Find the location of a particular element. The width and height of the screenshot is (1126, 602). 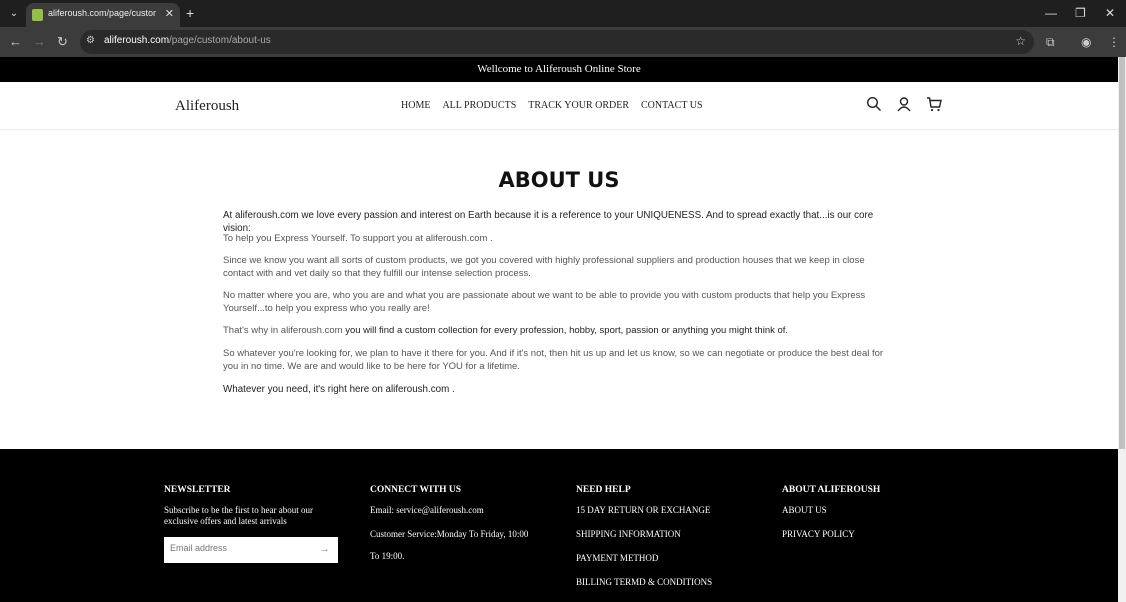

privacy-policy-link: PRIVACY POLICY is located at coordinates (831, 534).